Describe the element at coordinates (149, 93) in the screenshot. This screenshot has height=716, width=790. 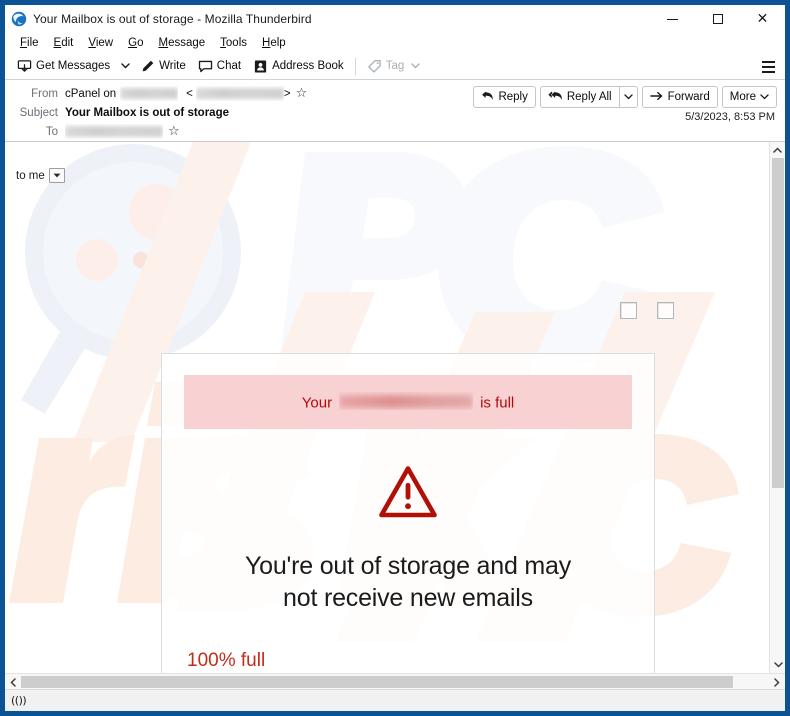
I see `from-redacted-name` at that location.